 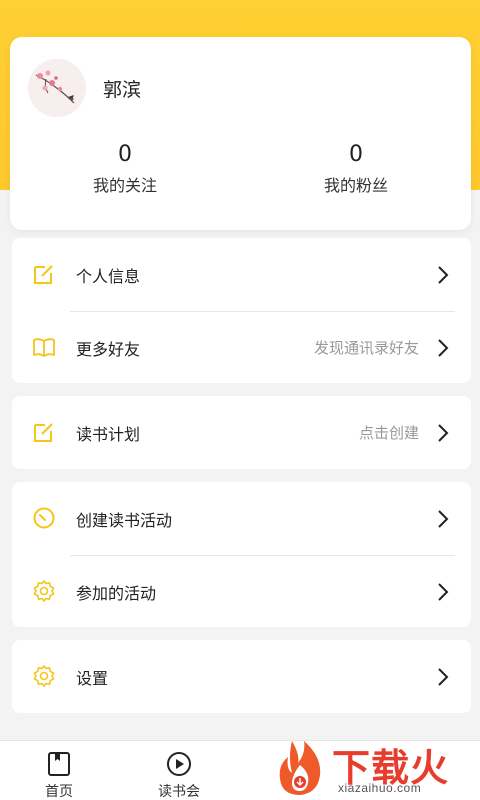 I want to click on menu-item-label: 设置, so click(x=92, y=678).